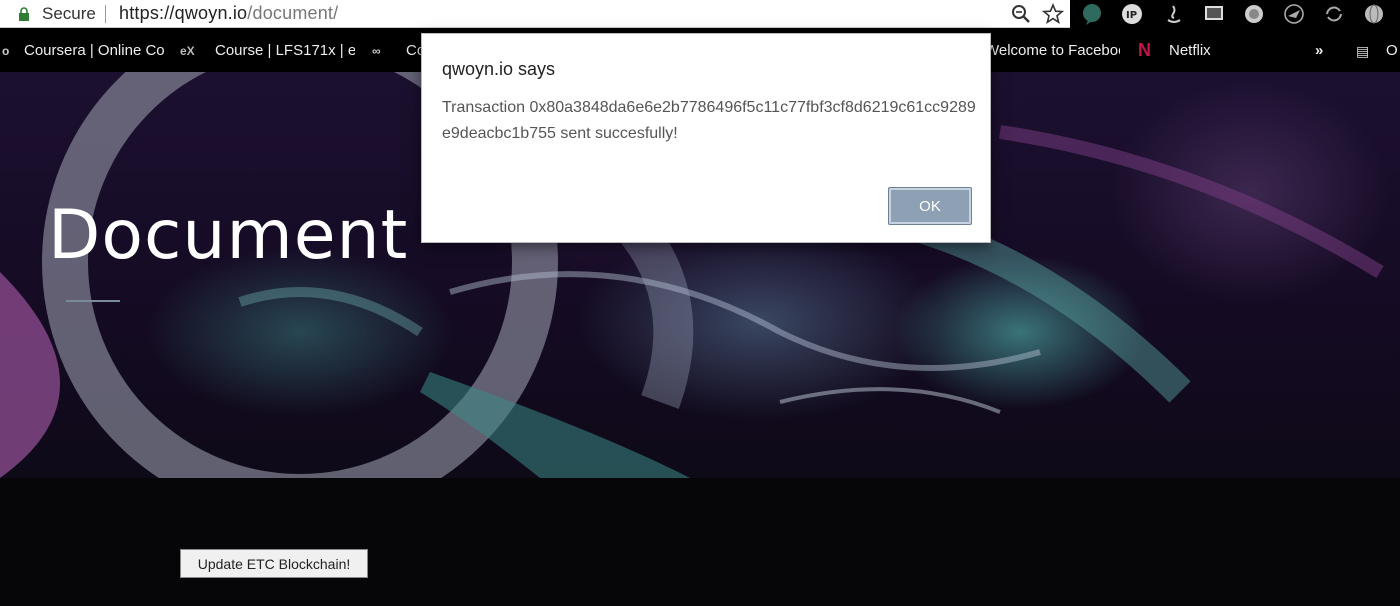 The height and width of the screenshot is (606, 1400). Describe the element at coordinates (1334, 14) in the screenshot. I see `extension-sync-icon` at that location.